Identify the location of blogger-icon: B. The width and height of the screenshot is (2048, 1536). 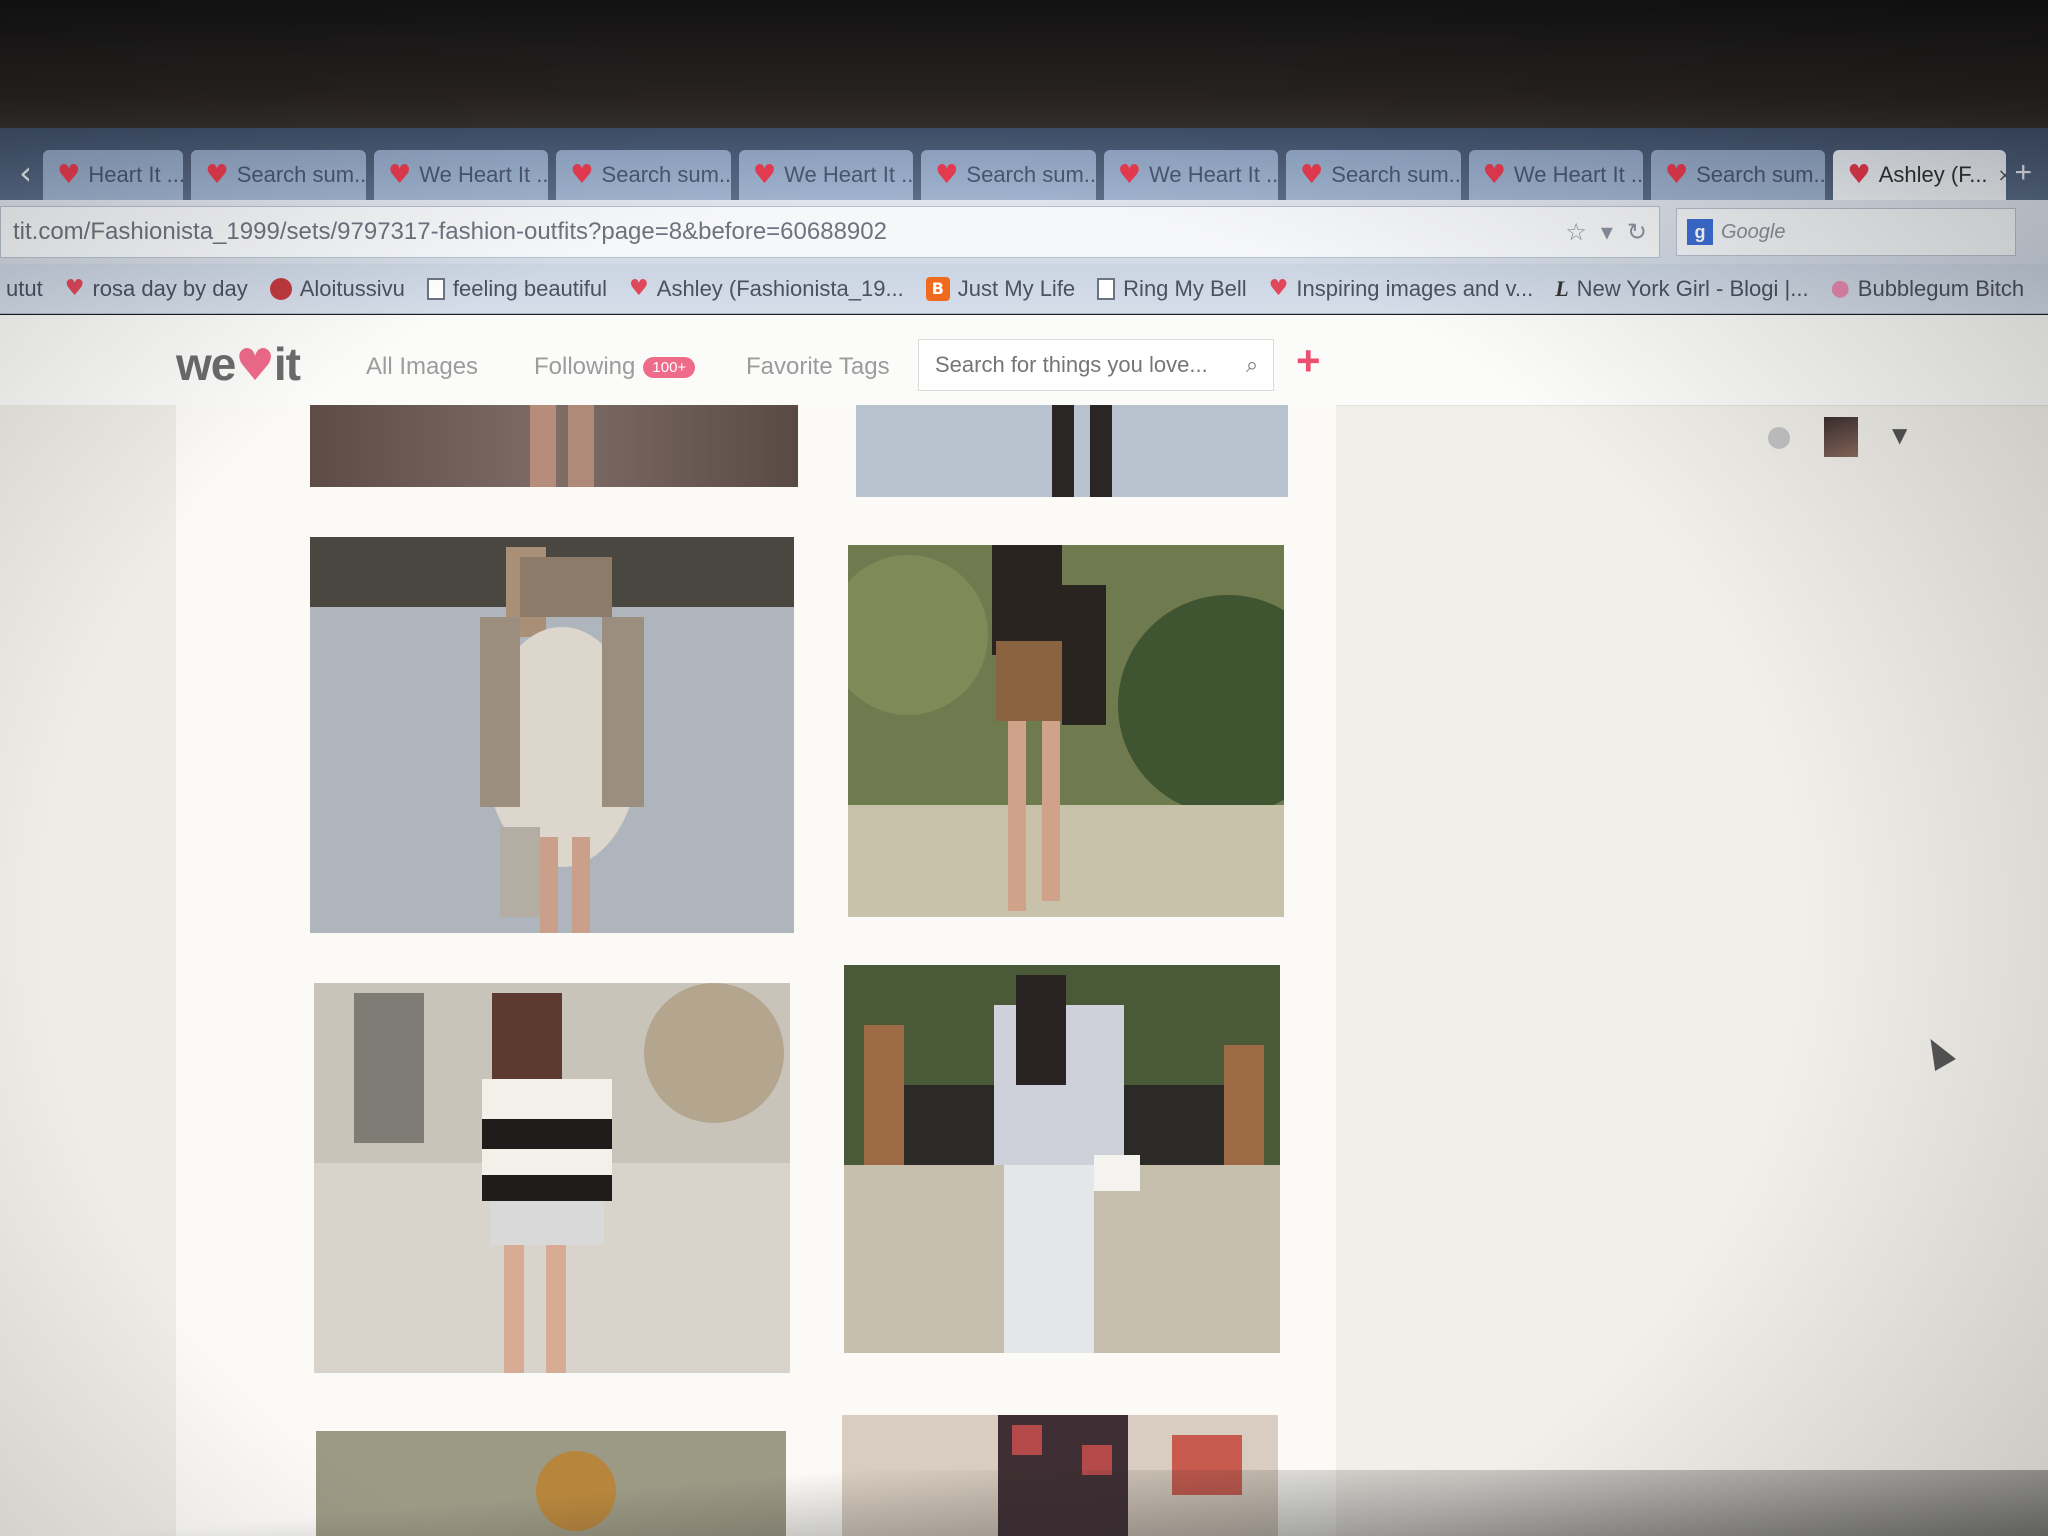
(937, 288).